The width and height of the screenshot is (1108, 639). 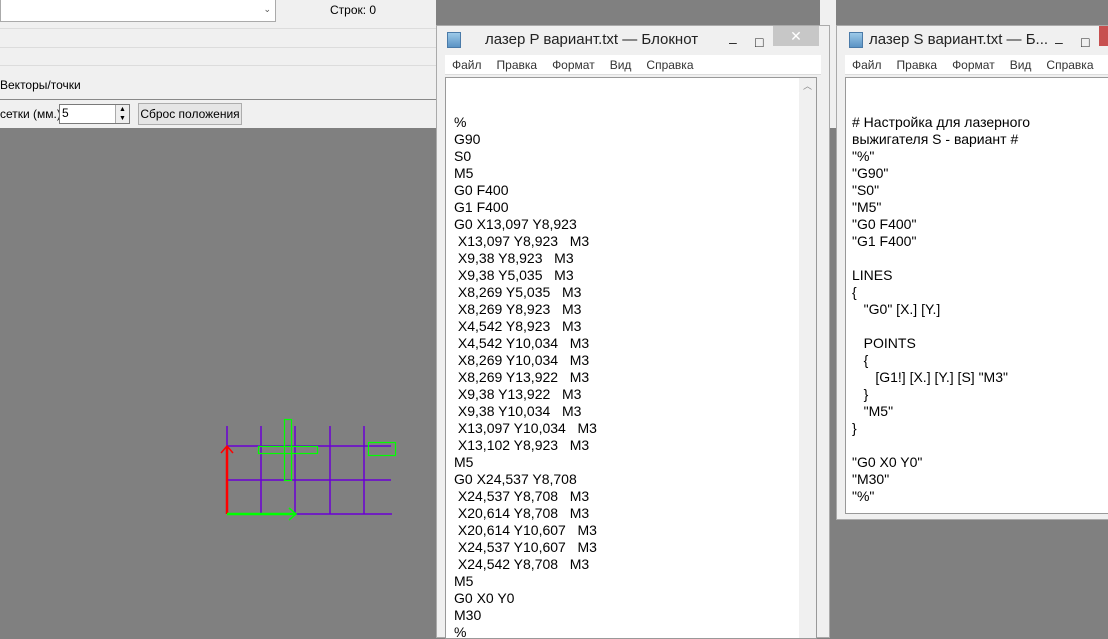 I want to click on title-bar: лазер S вариант.txt — Б... – □, so click(x=972, y=40).